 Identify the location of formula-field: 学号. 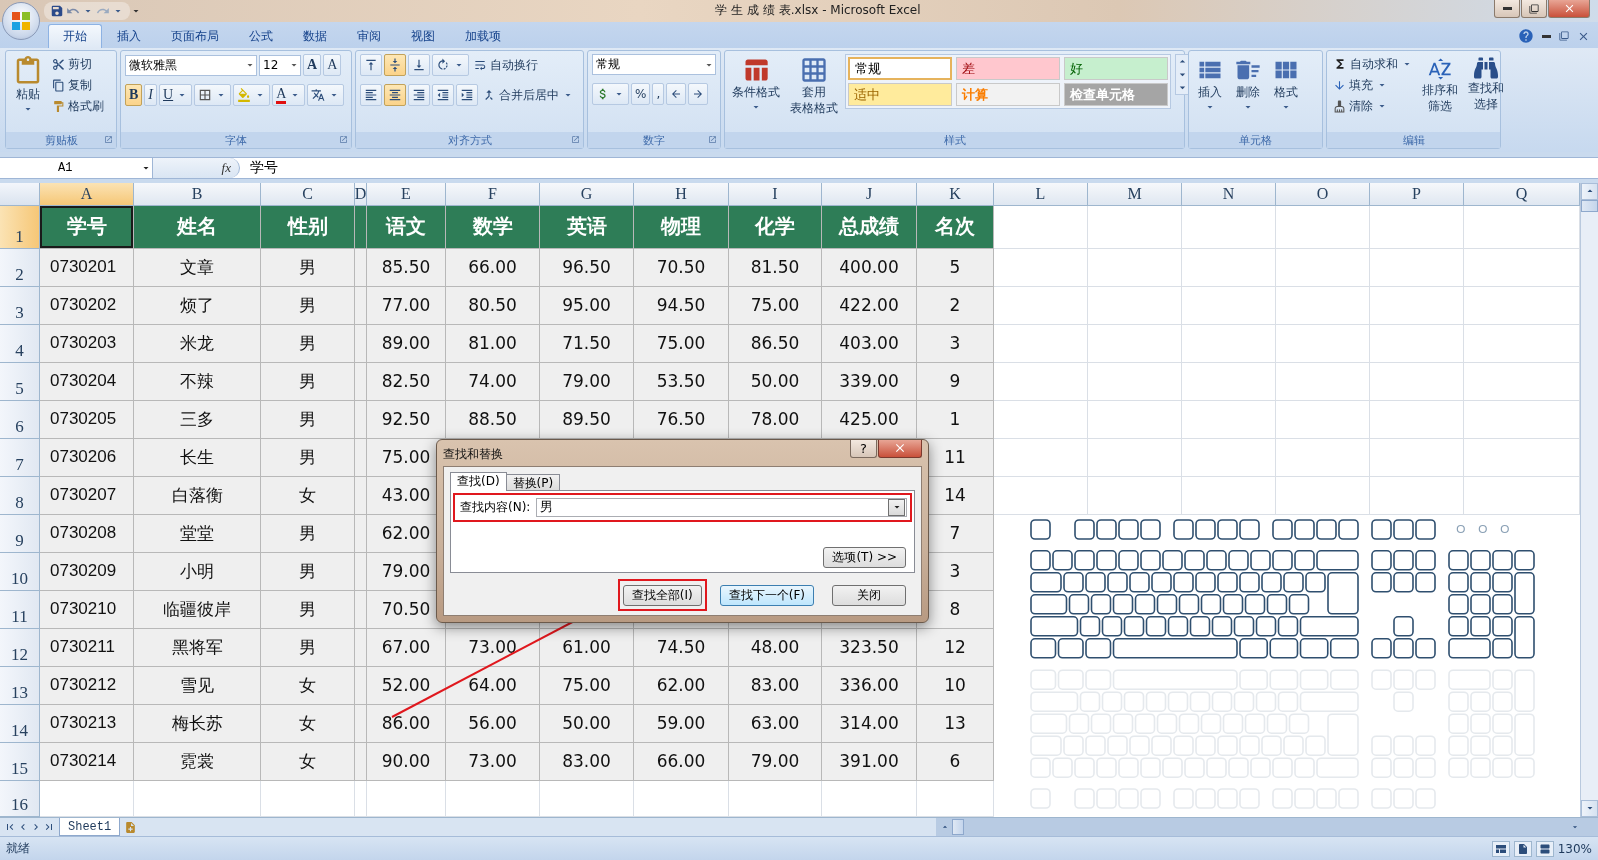
(919, 168).